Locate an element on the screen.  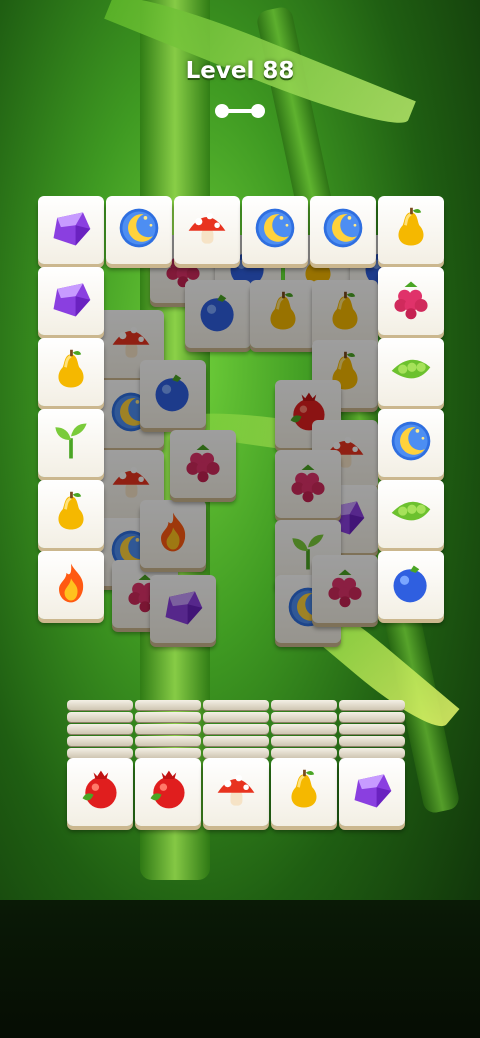
sprout-icon is located at coordinates (71, 443).